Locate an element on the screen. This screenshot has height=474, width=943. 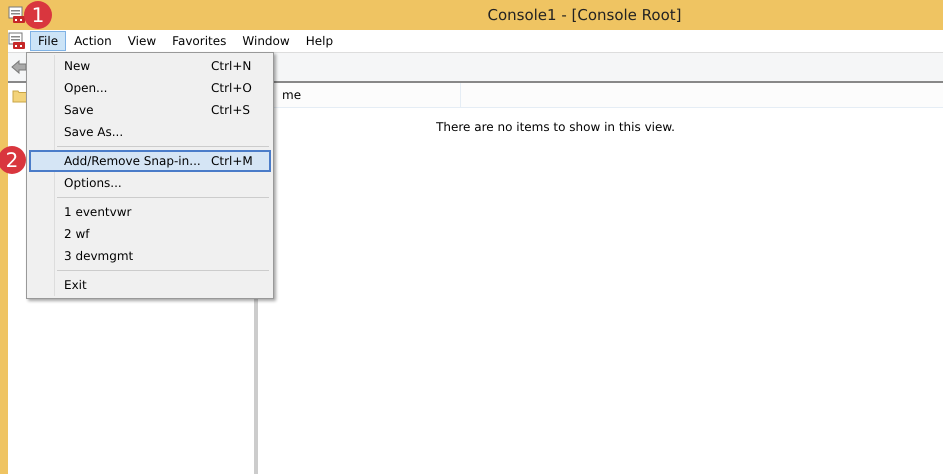
menu-item: 1 eventvwr is located at coordinates (150, 212).